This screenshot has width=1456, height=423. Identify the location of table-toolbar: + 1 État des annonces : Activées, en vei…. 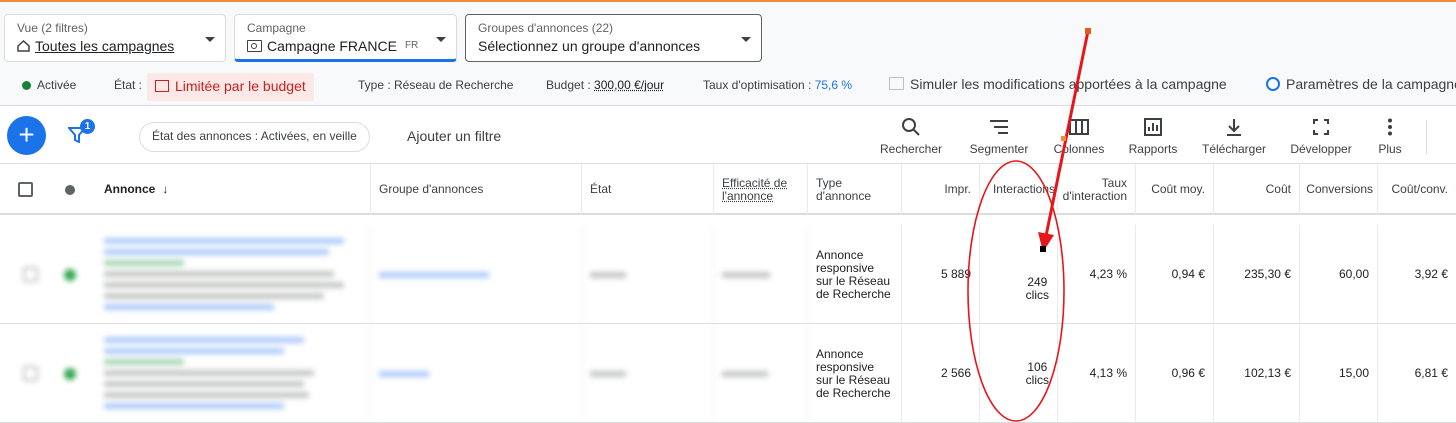
(728, 135).